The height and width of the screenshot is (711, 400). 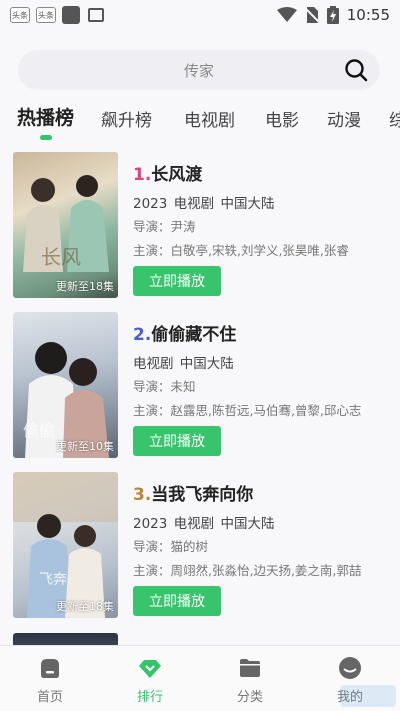 I want to click on watermark-logo, so click(x=368, y=696).